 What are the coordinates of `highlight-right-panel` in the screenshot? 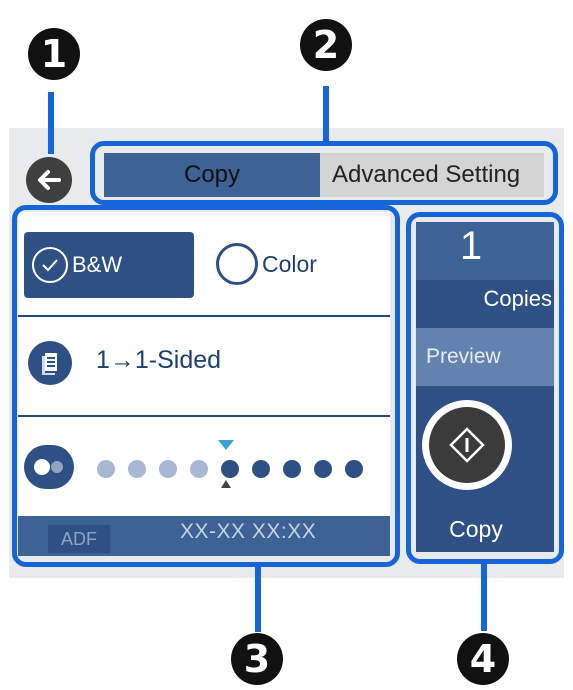 It's located at (485, 388).